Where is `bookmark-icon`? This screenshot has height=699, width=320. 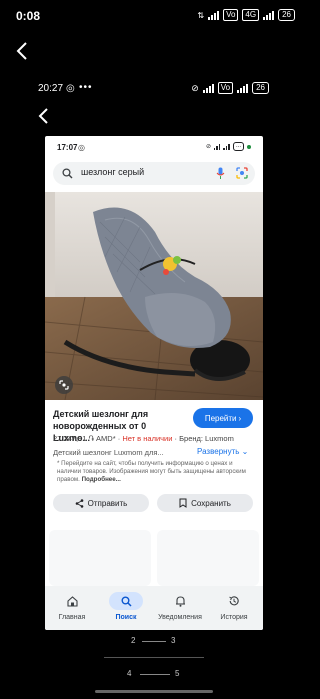 bookmark-icon is located at coordinates (183, 503).